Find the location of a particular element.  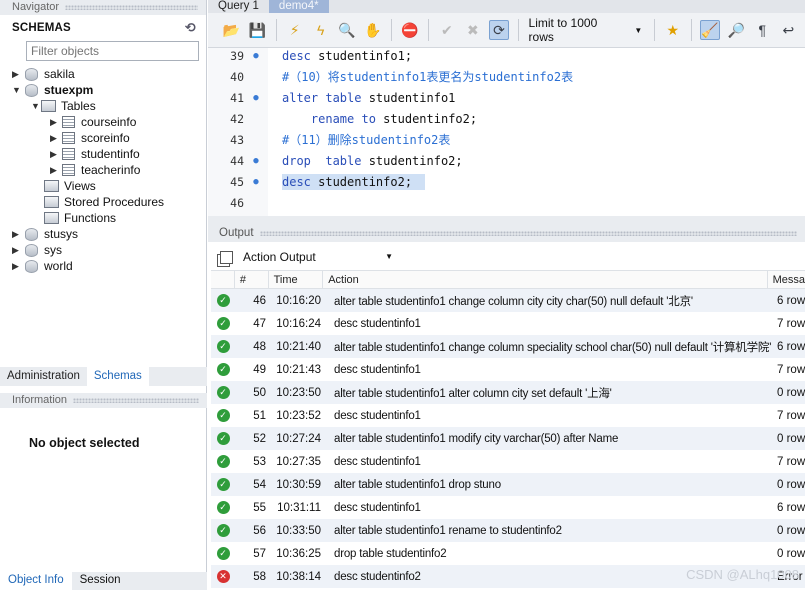

schema-sys: ▶ sys is located at coordinates (37, 250).